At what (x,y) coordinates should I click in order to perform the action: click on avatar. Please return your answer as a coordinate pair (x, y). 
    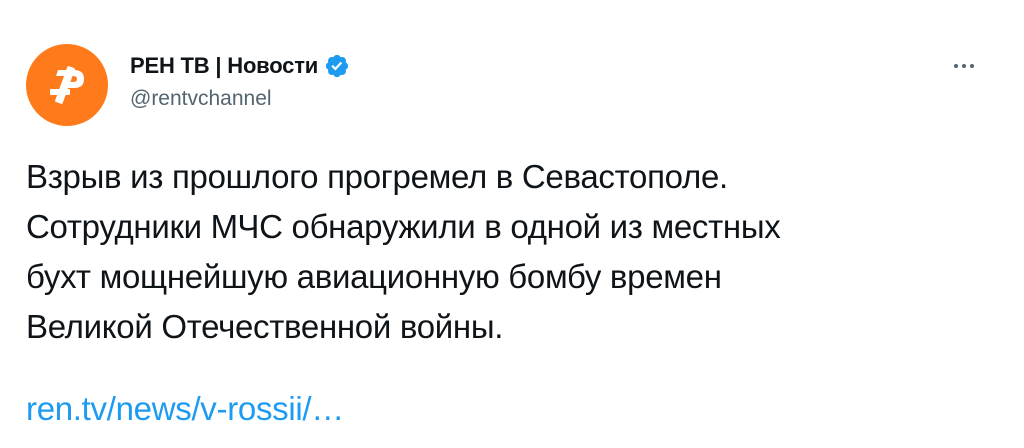
    Looking at the image, I should click on (67, 85).